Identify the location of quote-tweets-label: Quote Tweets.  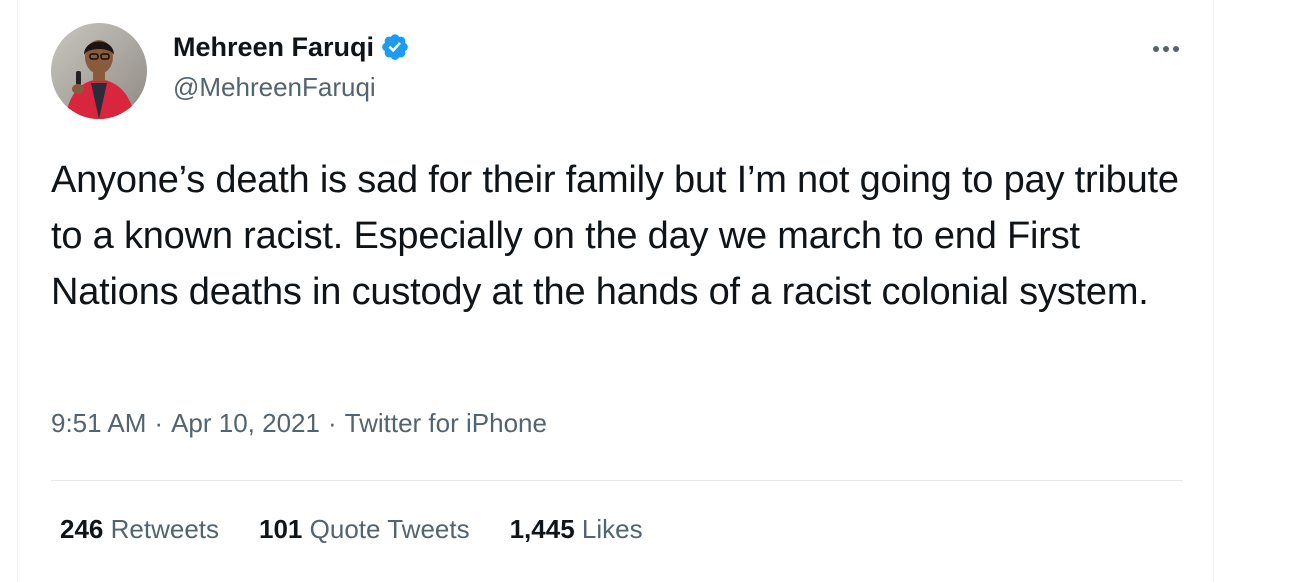
(389, 529).